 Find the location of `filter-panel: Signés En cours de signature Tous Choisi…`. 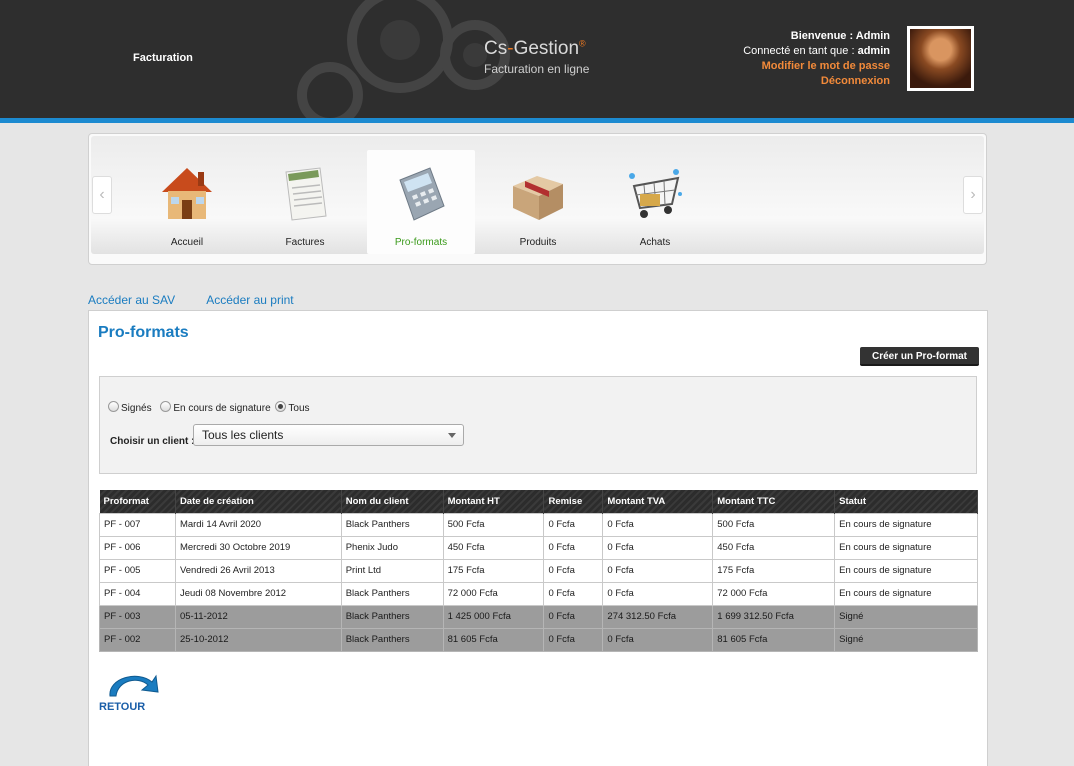

filter-panel: Signés En cours de signature Tous Choisi… is located at coordinates (538, 425).